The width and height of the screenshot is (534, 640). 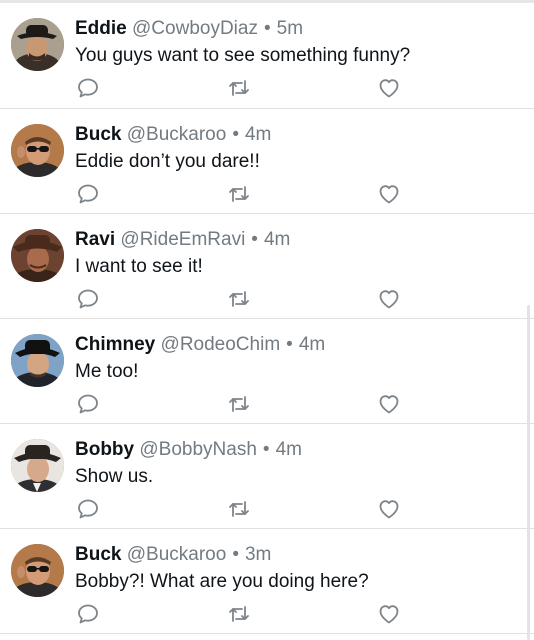 What do you see at coordinates (115, 344) in the screenshot?
I see `author-name: Chimney` at bounding box center [115, 344].